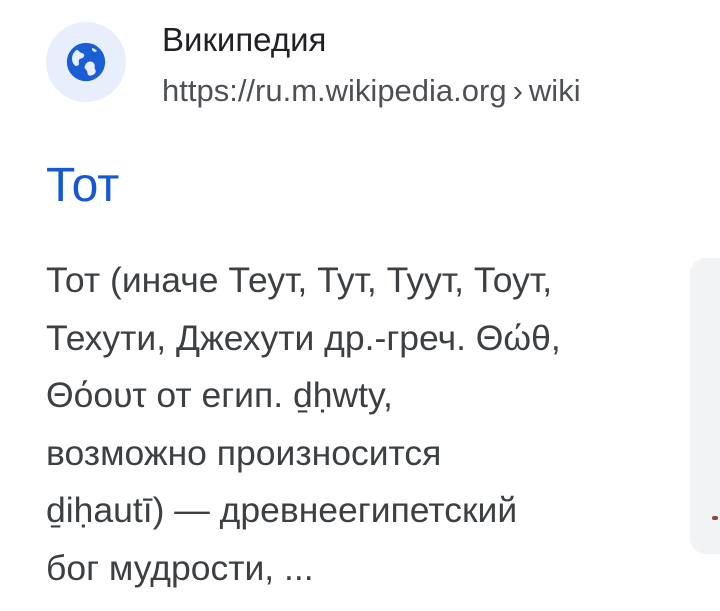 The width and height of the screenshot is (720, 611). I want to click on snippet-line: Θόουτ от егип. ḏḥwty,, so click(219, 395).